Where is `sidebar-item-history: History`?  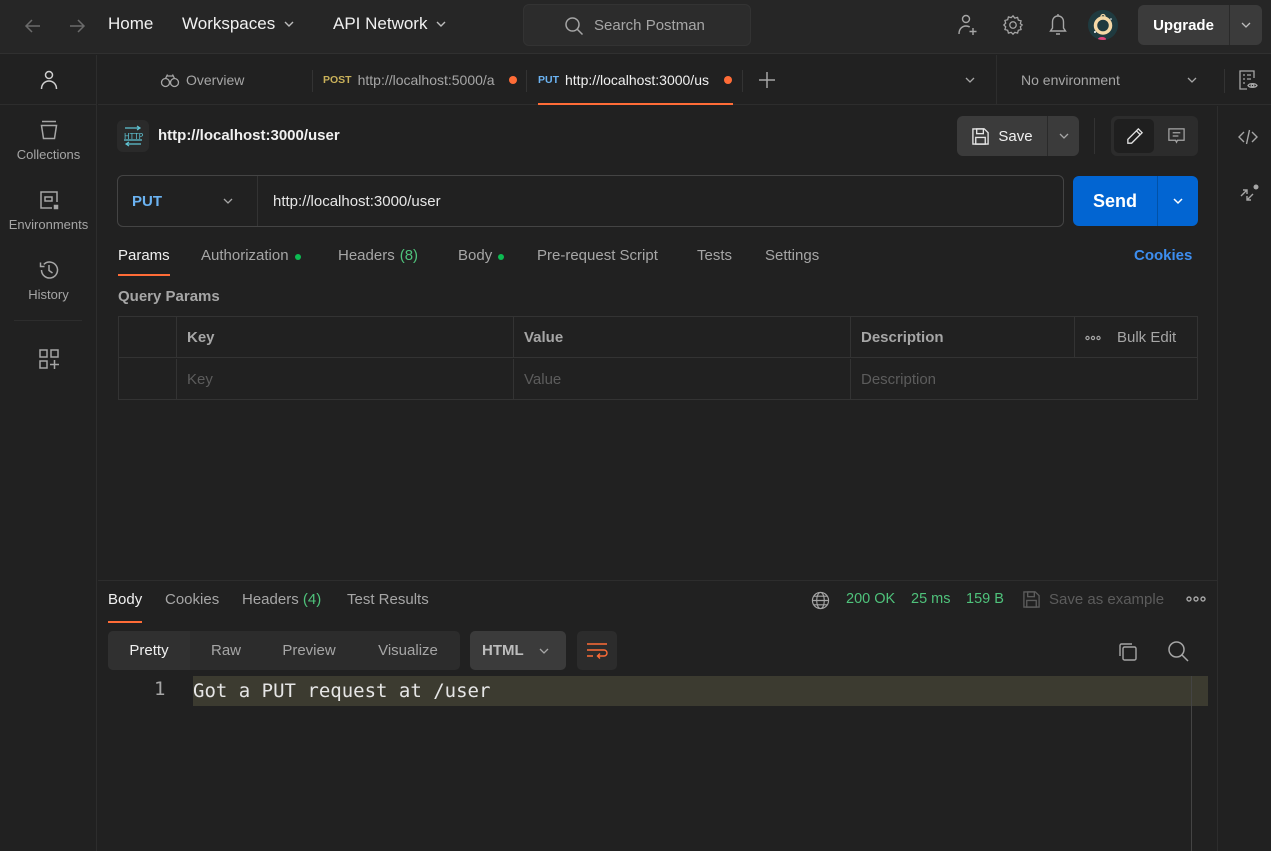
sidebar-item-history: History is located at coordinates (48, 289).